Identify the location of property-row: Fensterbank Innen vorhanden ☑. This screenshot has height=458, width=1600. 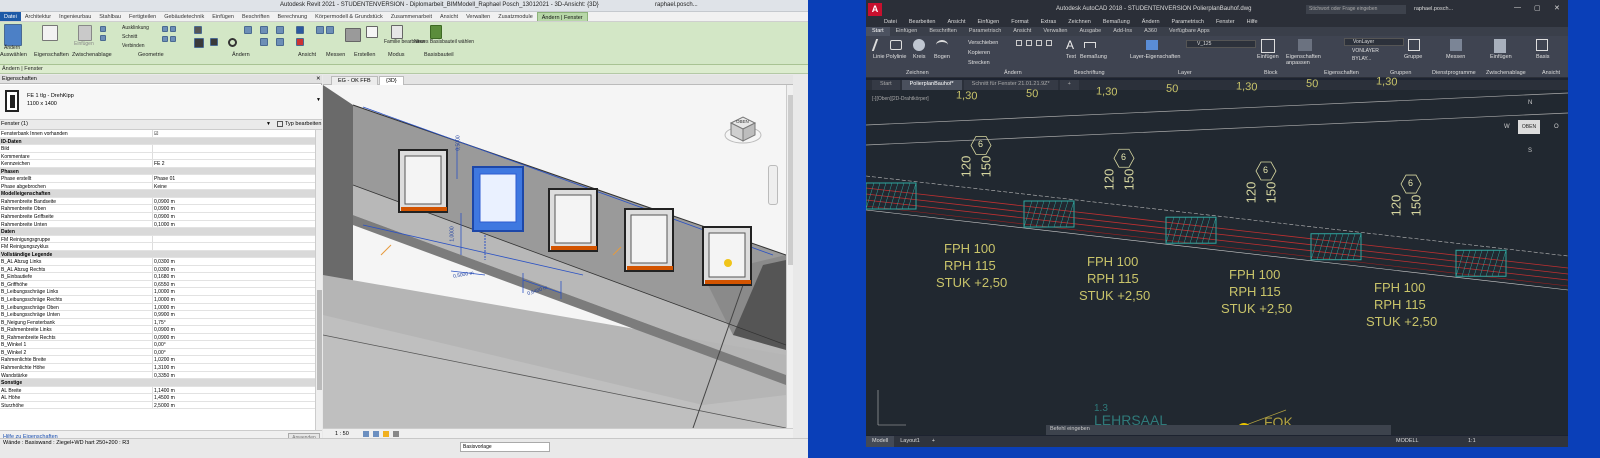
(157, 134).